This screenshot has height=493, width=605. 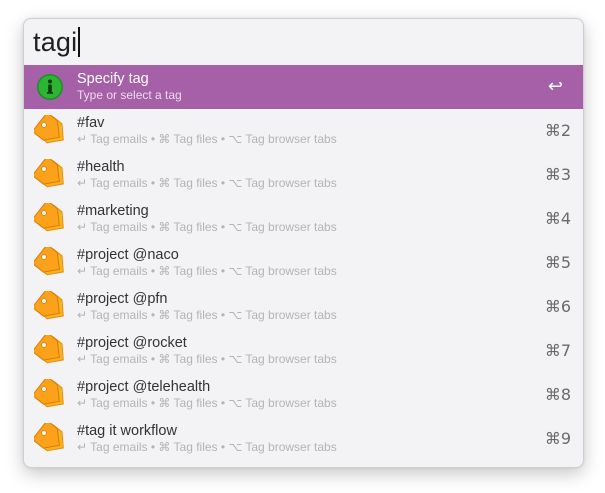 What do you see at coordinates (557, 306) in the screenshot?
I see `shortcut-hint: ⌘6` at bounding box center [557, 306].